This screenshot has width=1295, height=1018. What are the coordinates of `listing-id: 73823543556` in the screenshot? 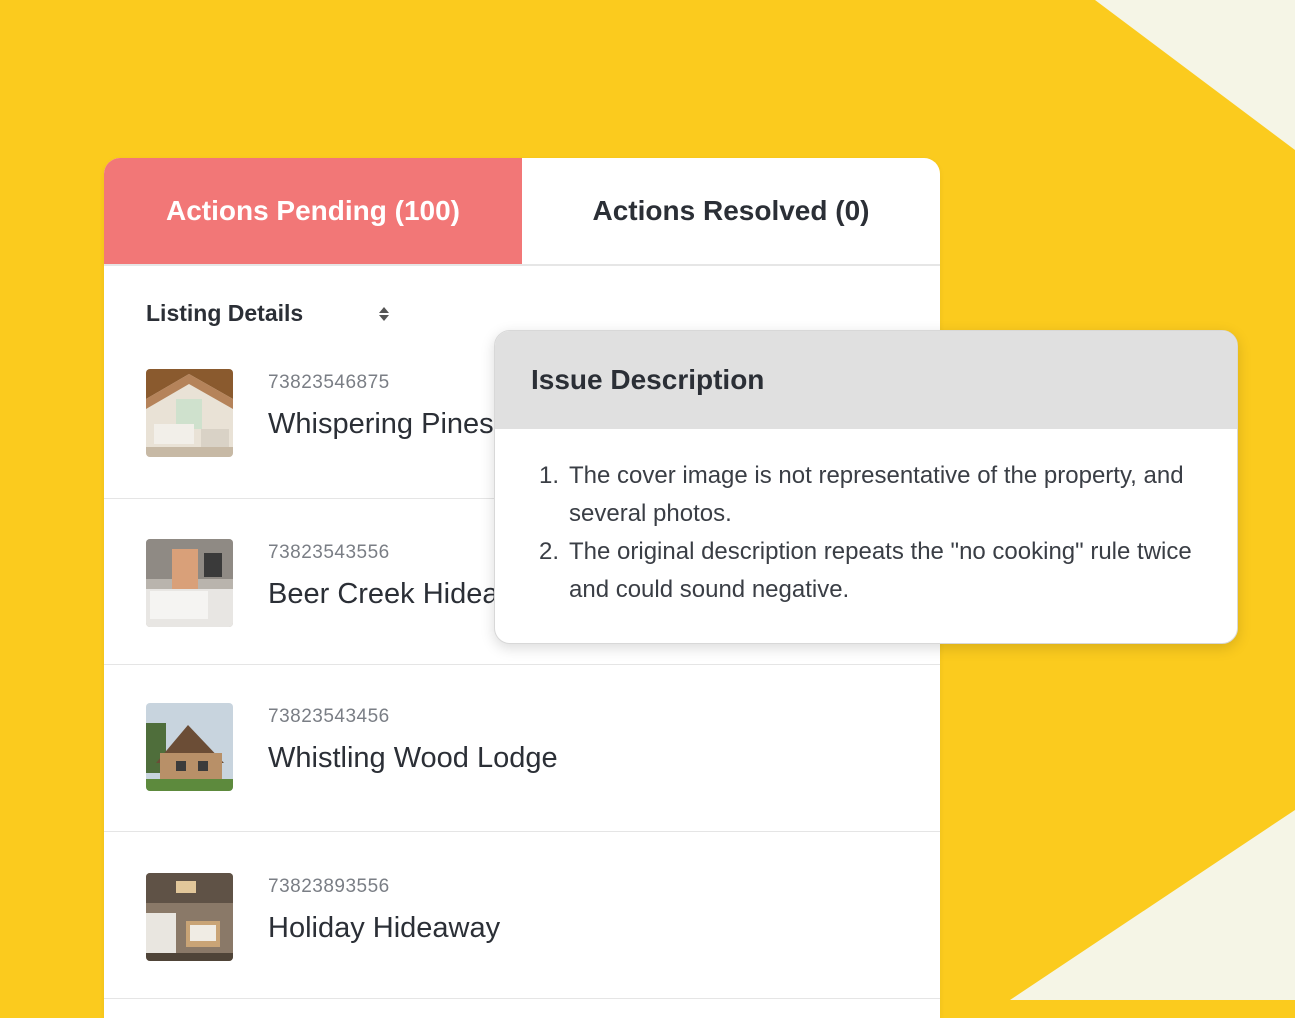 It's located at (329, 552).